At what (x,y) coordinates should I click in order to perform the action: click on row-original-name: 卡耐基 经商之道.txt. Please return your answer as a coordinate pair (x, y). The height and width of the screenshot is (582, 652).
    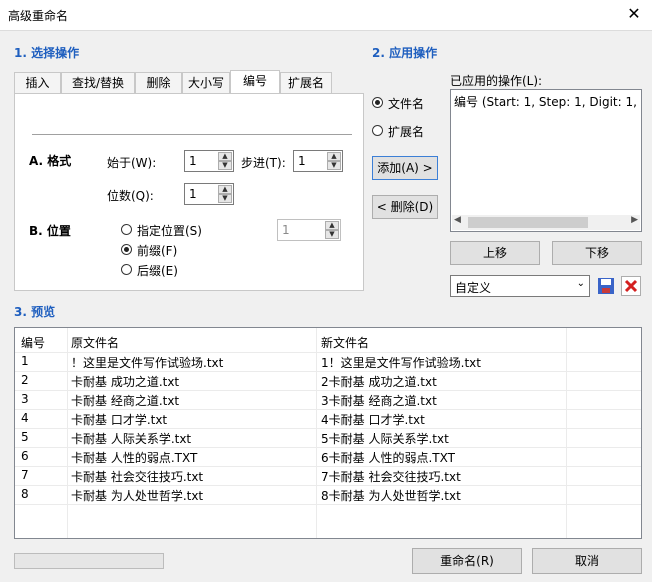
    Looking at the image, I should click on (125, 401).